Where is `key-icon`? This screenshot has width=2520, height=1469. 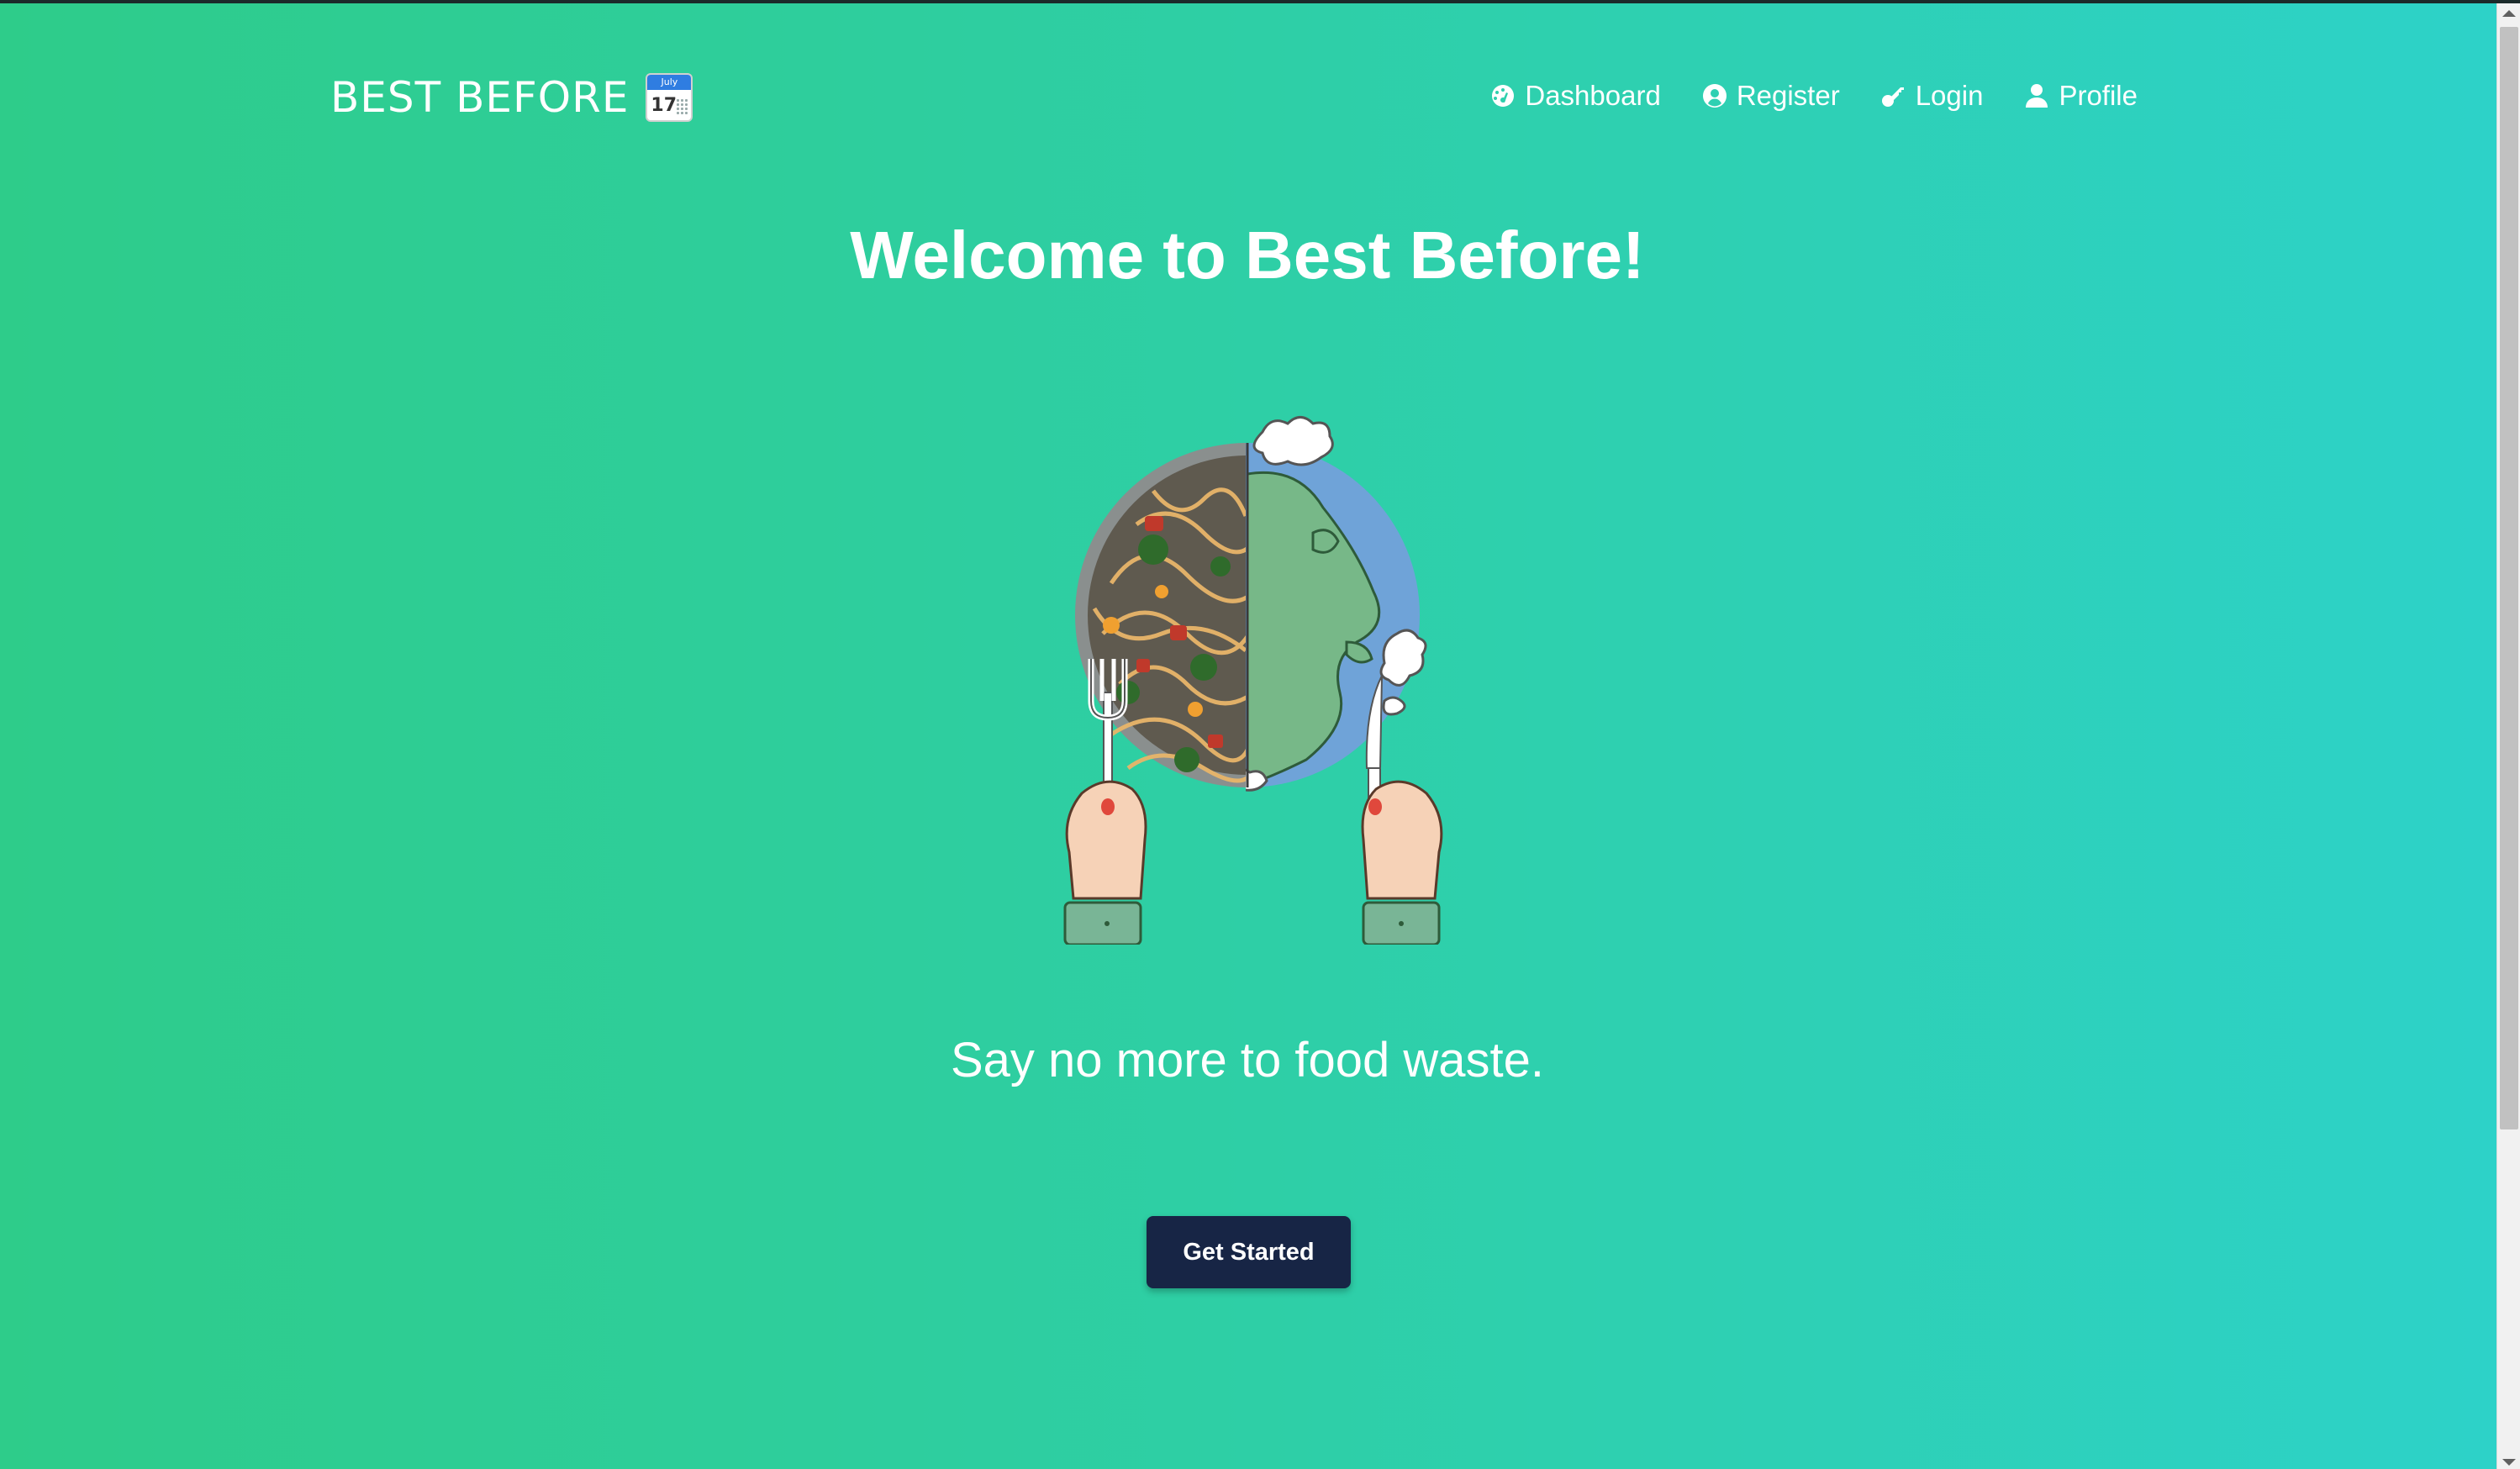
key-icon is located at coordinates (1892, 97).